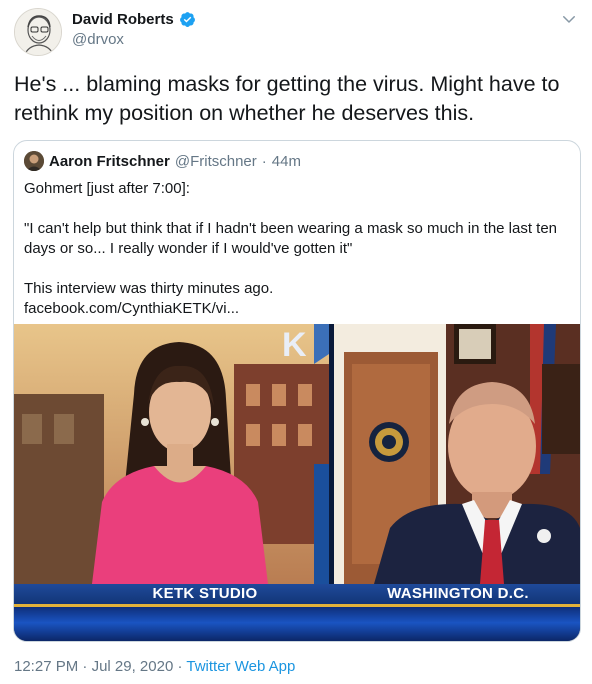 The height and width of the screenshot is (684, 592). What do you see at coordinates (297, 624) in the screenshot?
I see `studio-floor-graphic` at bounding box center [297, 624].